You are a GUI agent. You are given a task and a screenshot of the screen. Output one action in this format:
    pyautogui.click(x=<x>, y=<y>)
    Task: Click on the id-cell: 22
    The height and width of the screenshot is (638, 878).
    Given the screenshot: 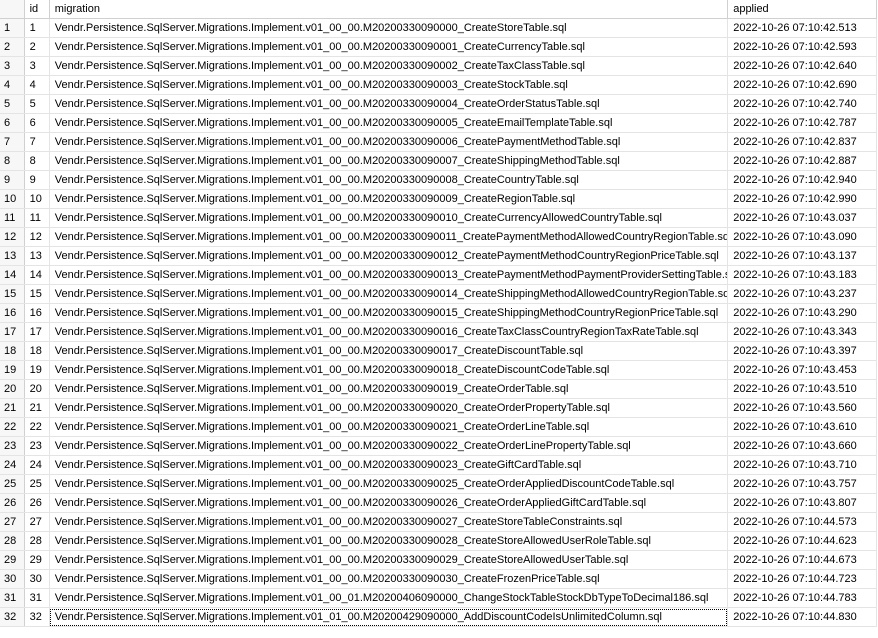 What is the action you would take?
    pyautogui.click(x=37, y=427)
    